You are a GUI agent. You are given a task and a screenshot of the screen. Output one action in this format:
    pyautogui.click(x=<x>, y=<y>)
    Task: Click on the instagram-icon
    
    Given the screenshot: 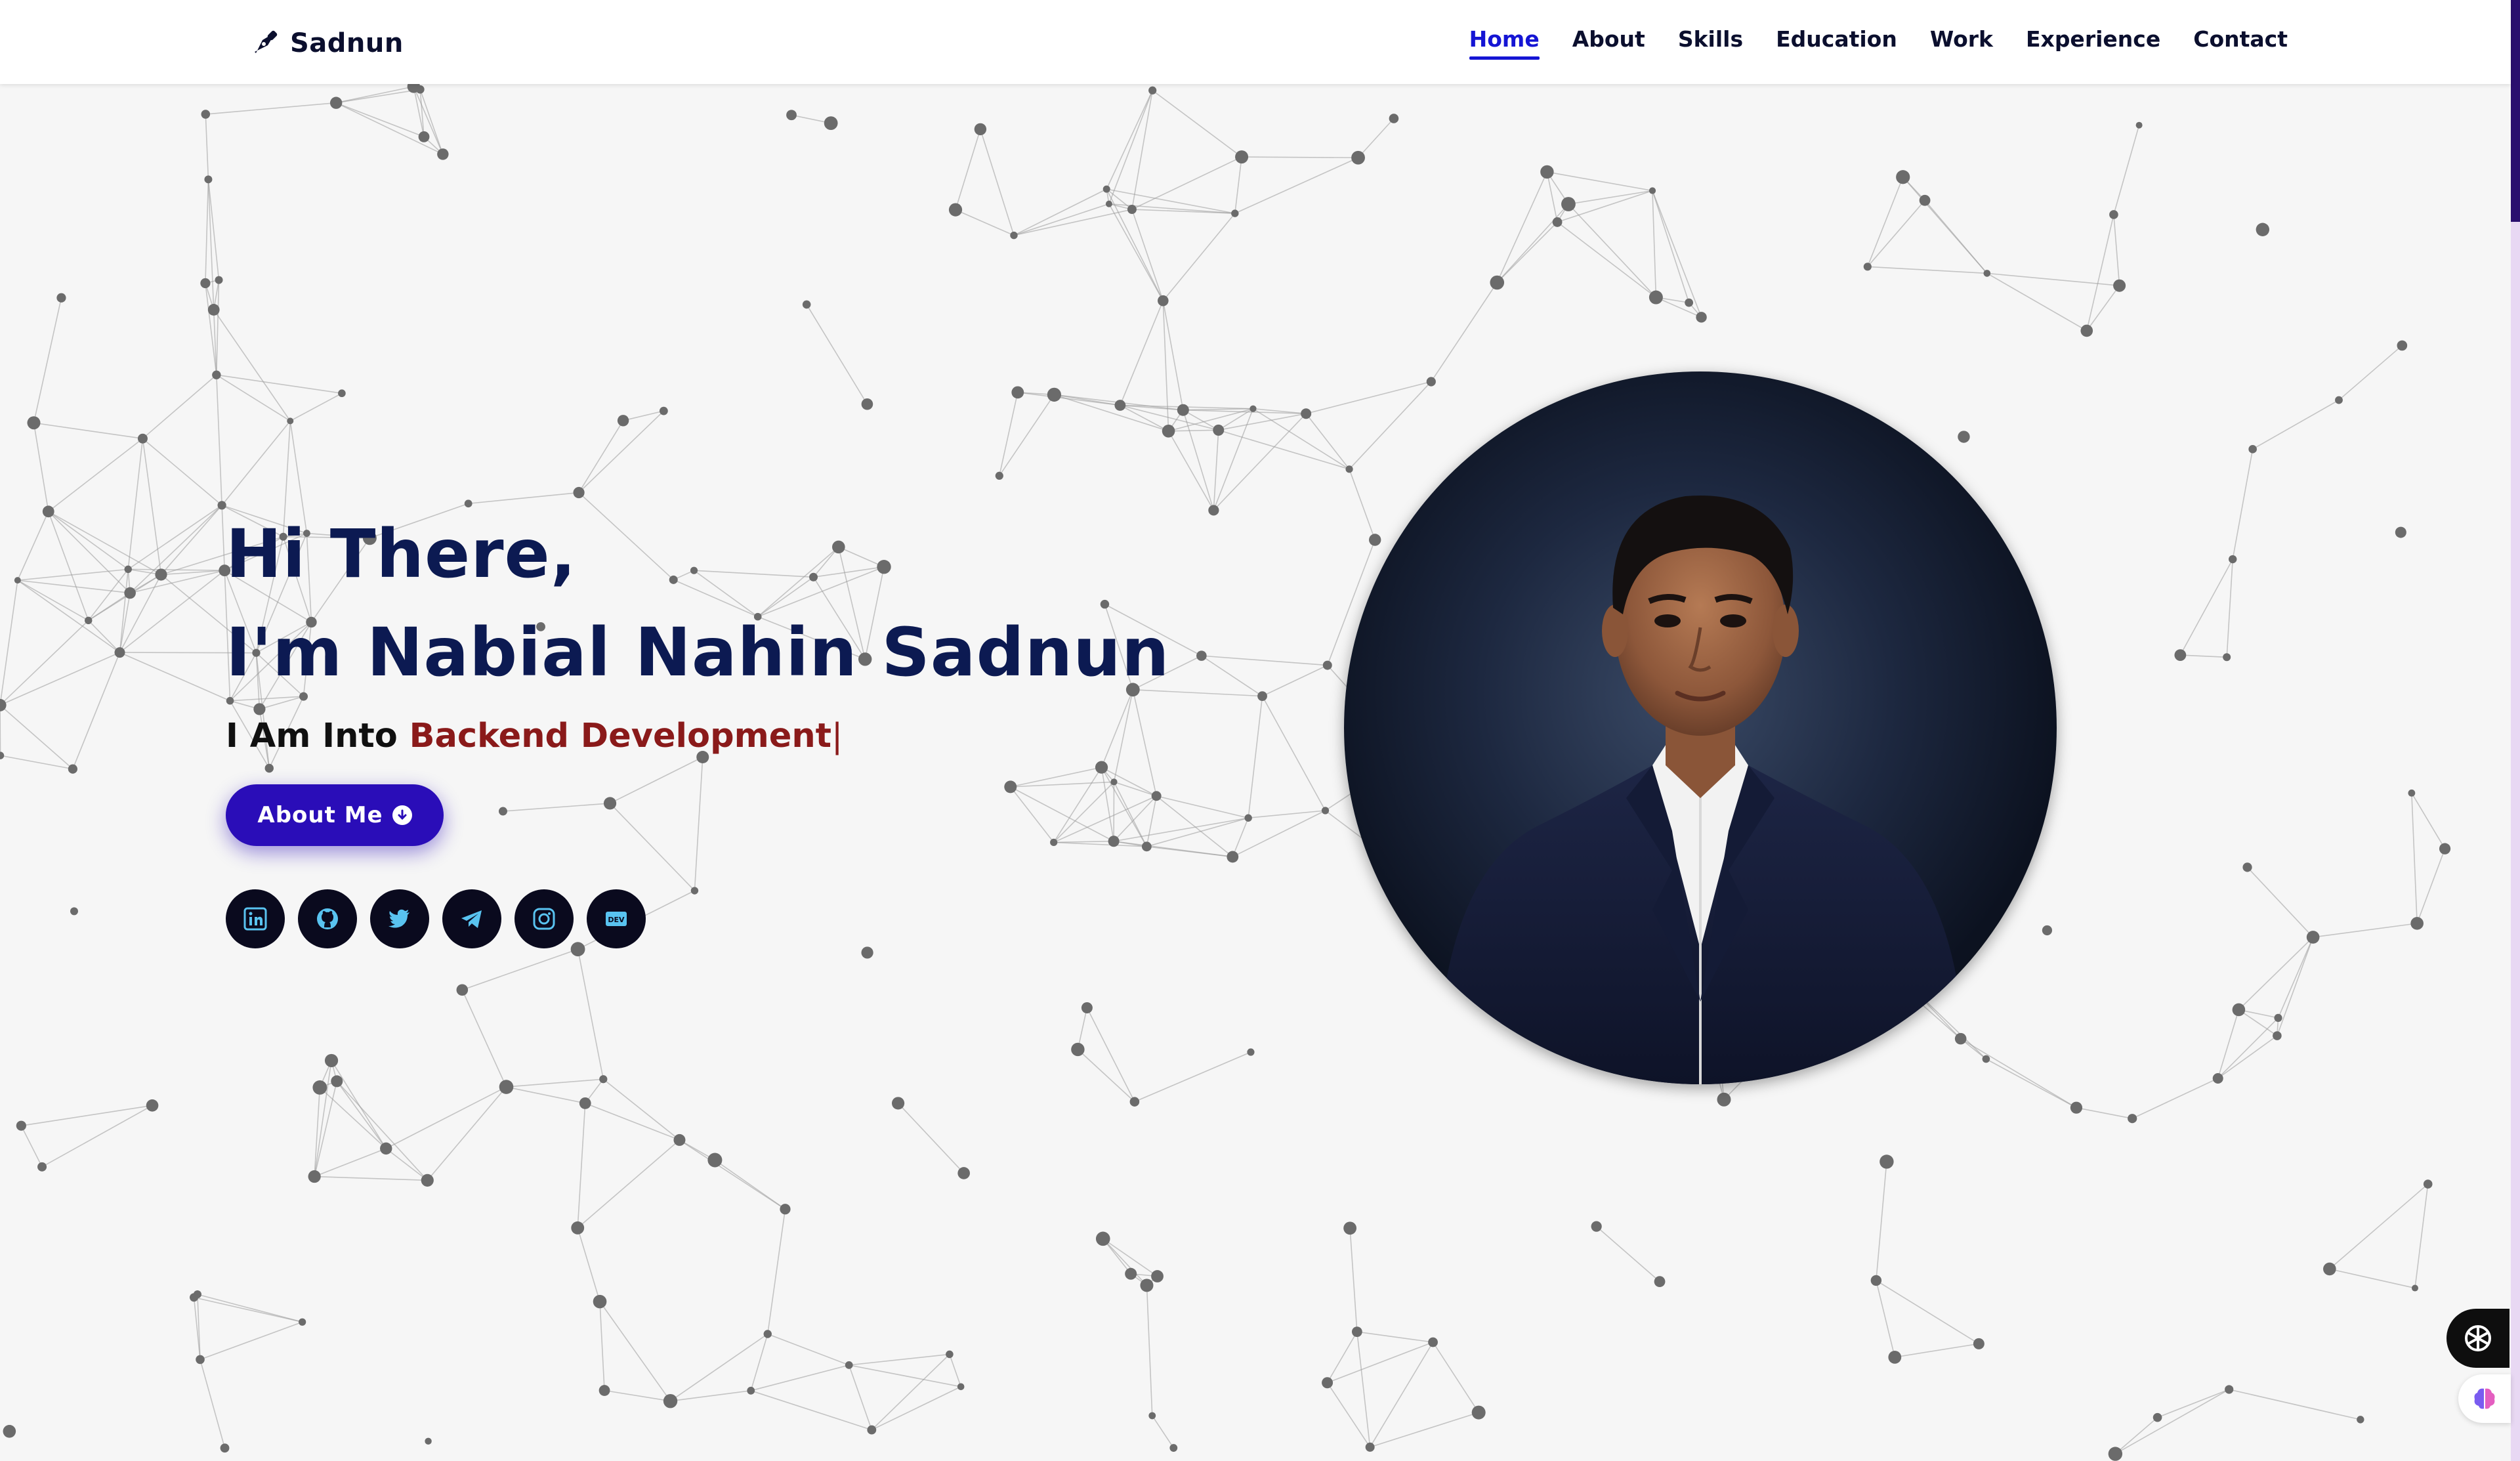 What is the action you would take?
    pyautogui.click(x=544, y=918)
    